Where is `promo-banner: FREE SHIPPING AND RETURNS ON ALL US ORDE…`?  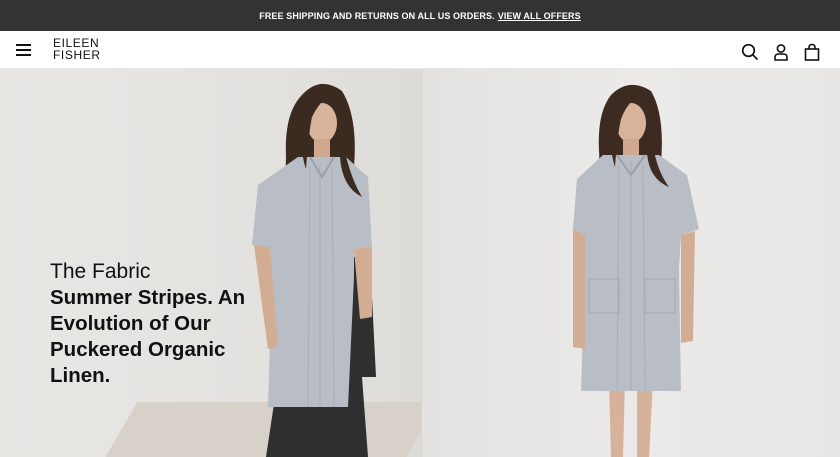 promo-banner: FREE SHIPPING AND RETURNS ON ALL US ORDE… is located at coordinates (420, 15).